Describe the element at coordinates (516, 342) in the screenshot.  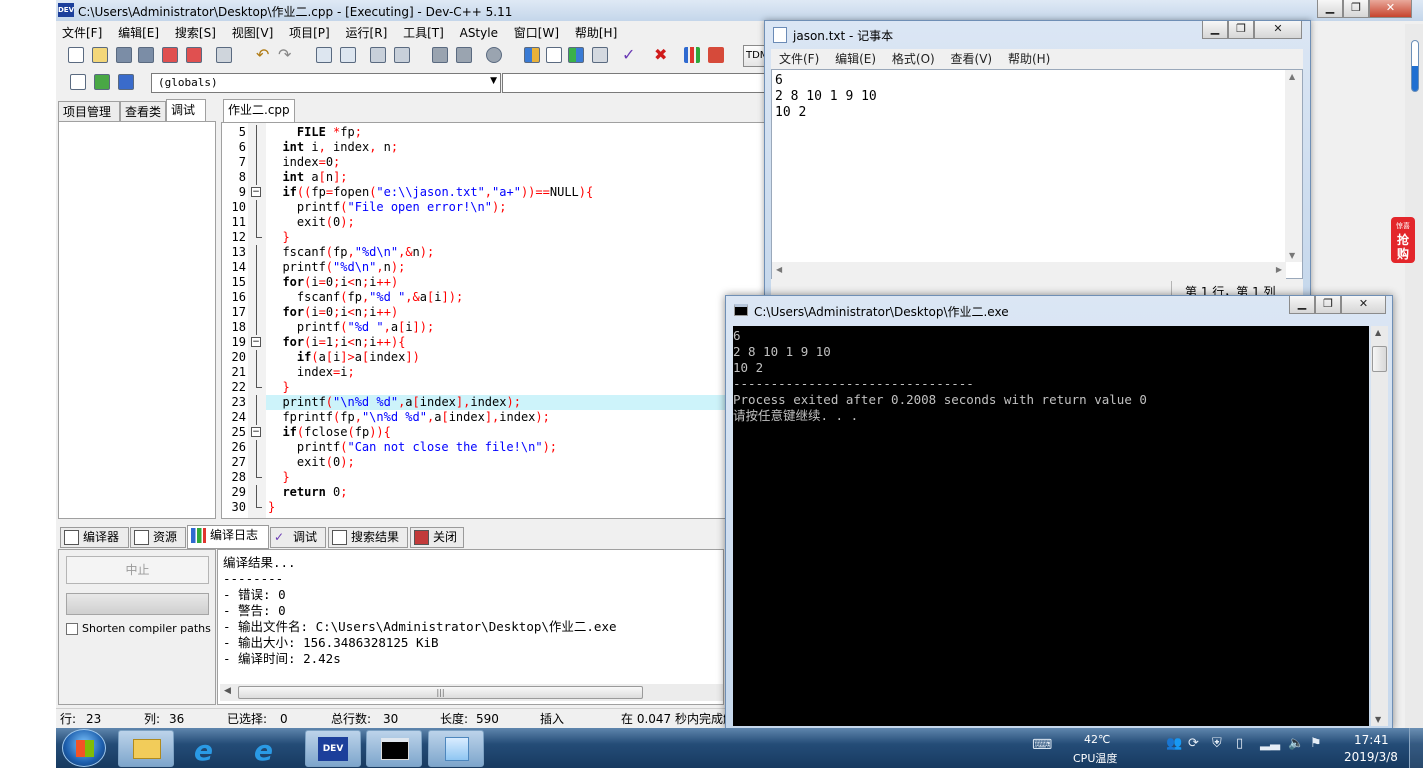
I see `code-line: for(i=1;i<n;i++){` at that location.